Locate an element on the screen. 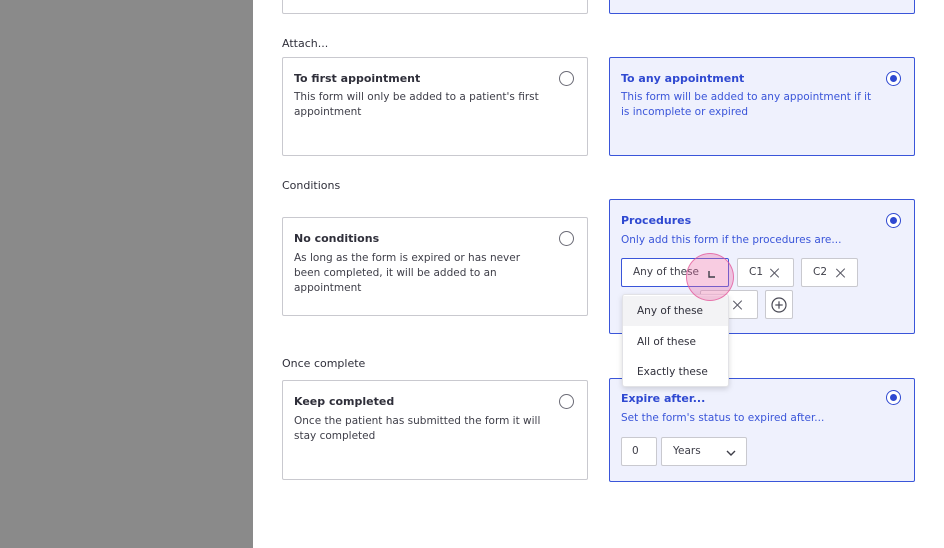  expire-amount-input: 0 is located at coordinates (639, 451).